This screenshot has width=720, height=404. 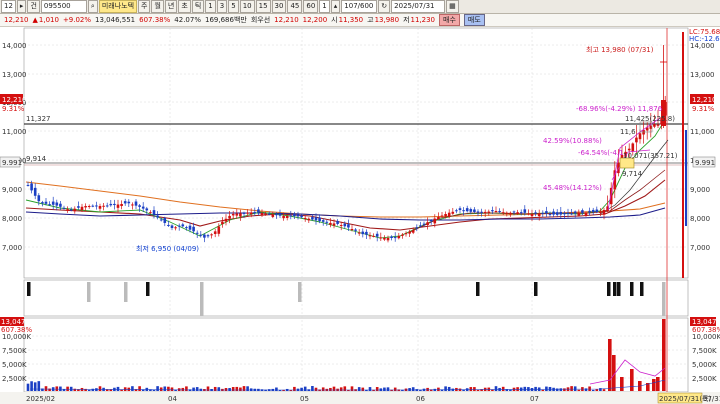 What do you see at coordinates (700, 248) in the screenshot?
I see `ytick-r-7000: 7,000` at bounding box center [700, 248].